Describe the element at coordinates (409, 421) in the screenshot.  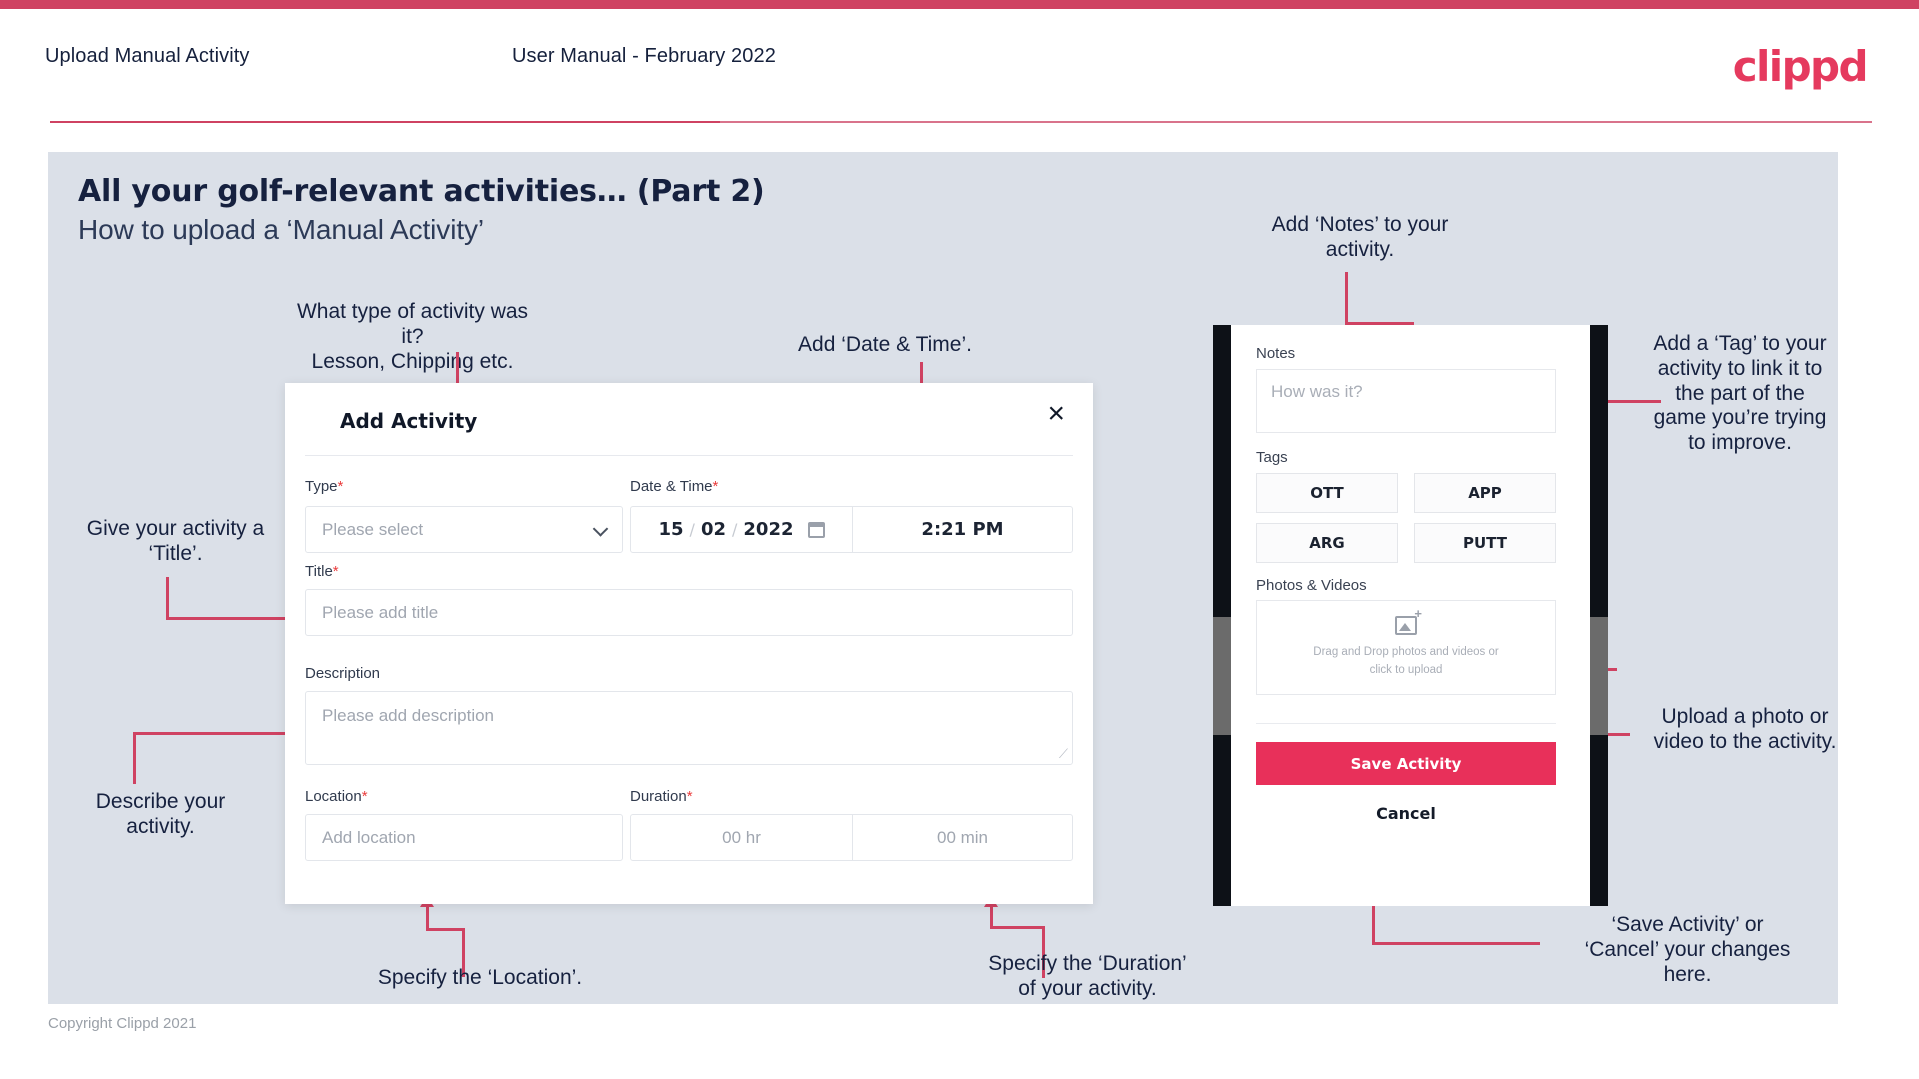
I see `dialog-title: Add Activity` at that location.